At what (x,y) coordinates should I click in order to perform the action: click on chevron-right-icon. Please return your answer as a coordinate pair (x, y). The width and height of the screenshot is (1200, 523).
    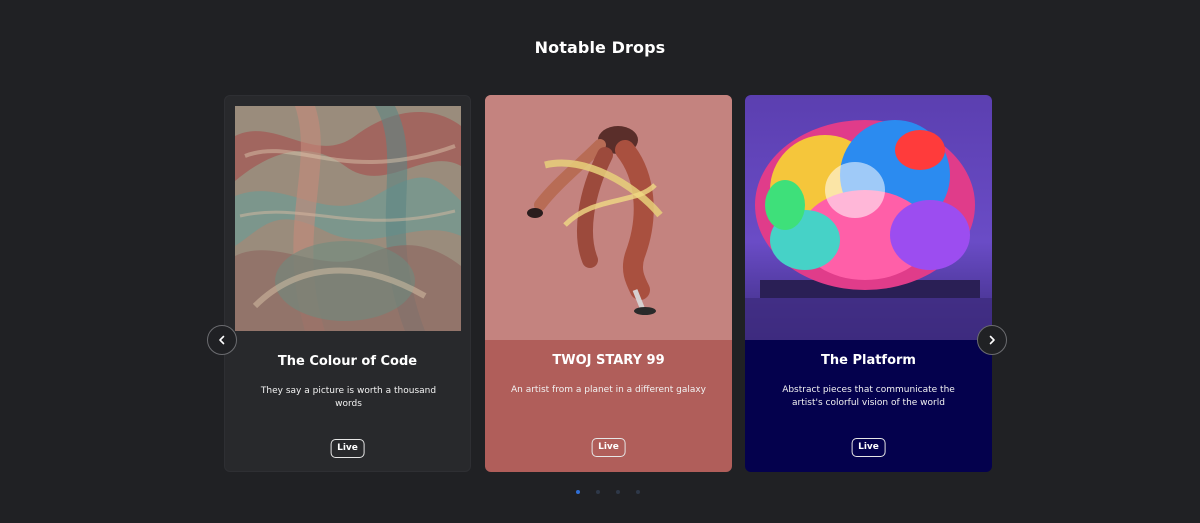
    Looking at the image, I should click on (992, 340).